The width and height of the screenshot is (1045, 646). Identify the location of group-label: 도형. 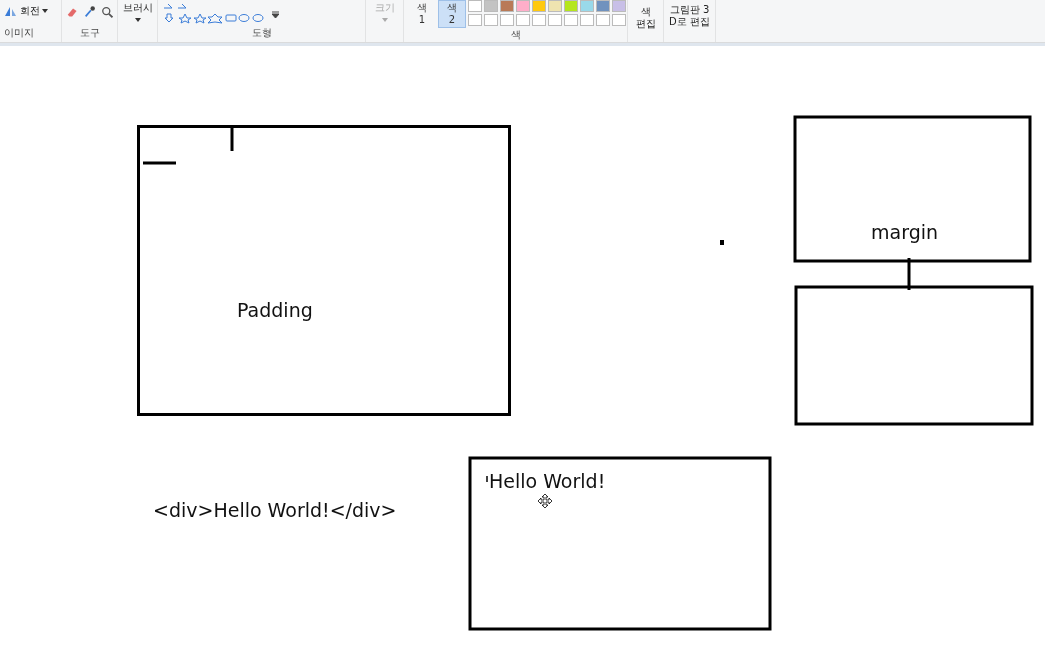
(261, 33).